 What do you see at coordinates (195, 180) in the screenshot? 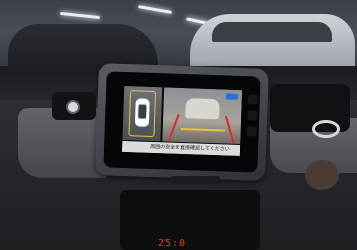
I see `hazard-switch-slot` at bounding box center [195, 180].